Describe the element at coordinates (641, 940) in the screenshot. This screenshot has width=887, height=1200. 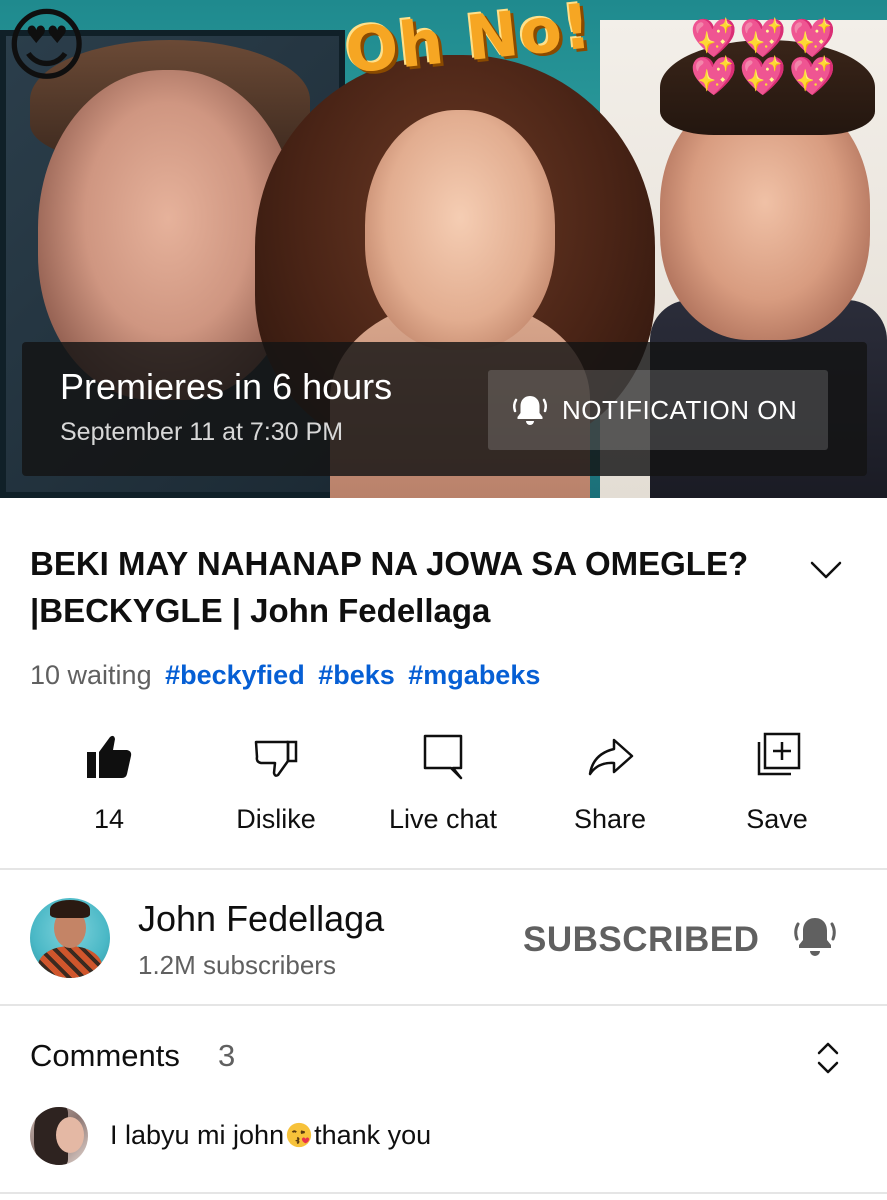
I see `subscribed-button: SUBSCRIBED` at that location.